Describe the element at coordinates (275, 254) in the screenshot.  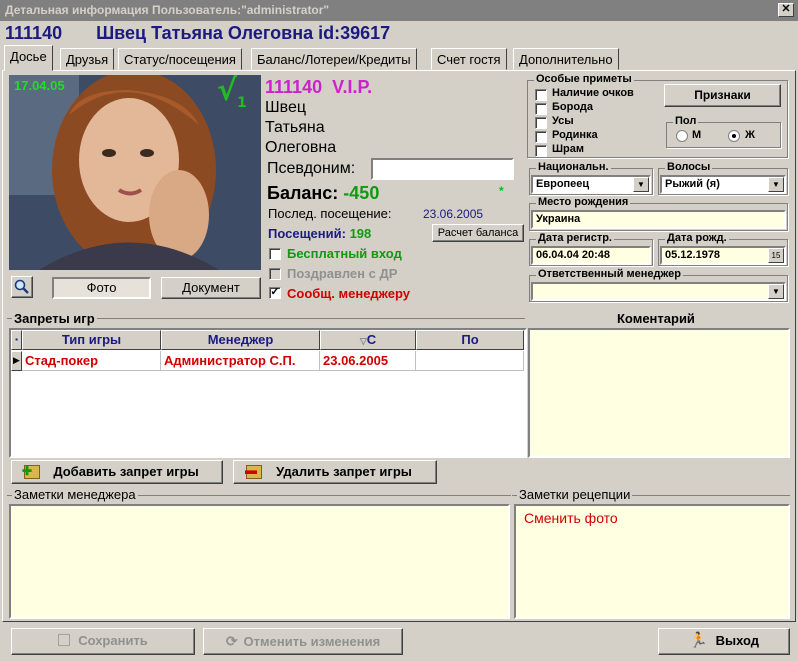
I see `free-entry-checkbox` at that location.